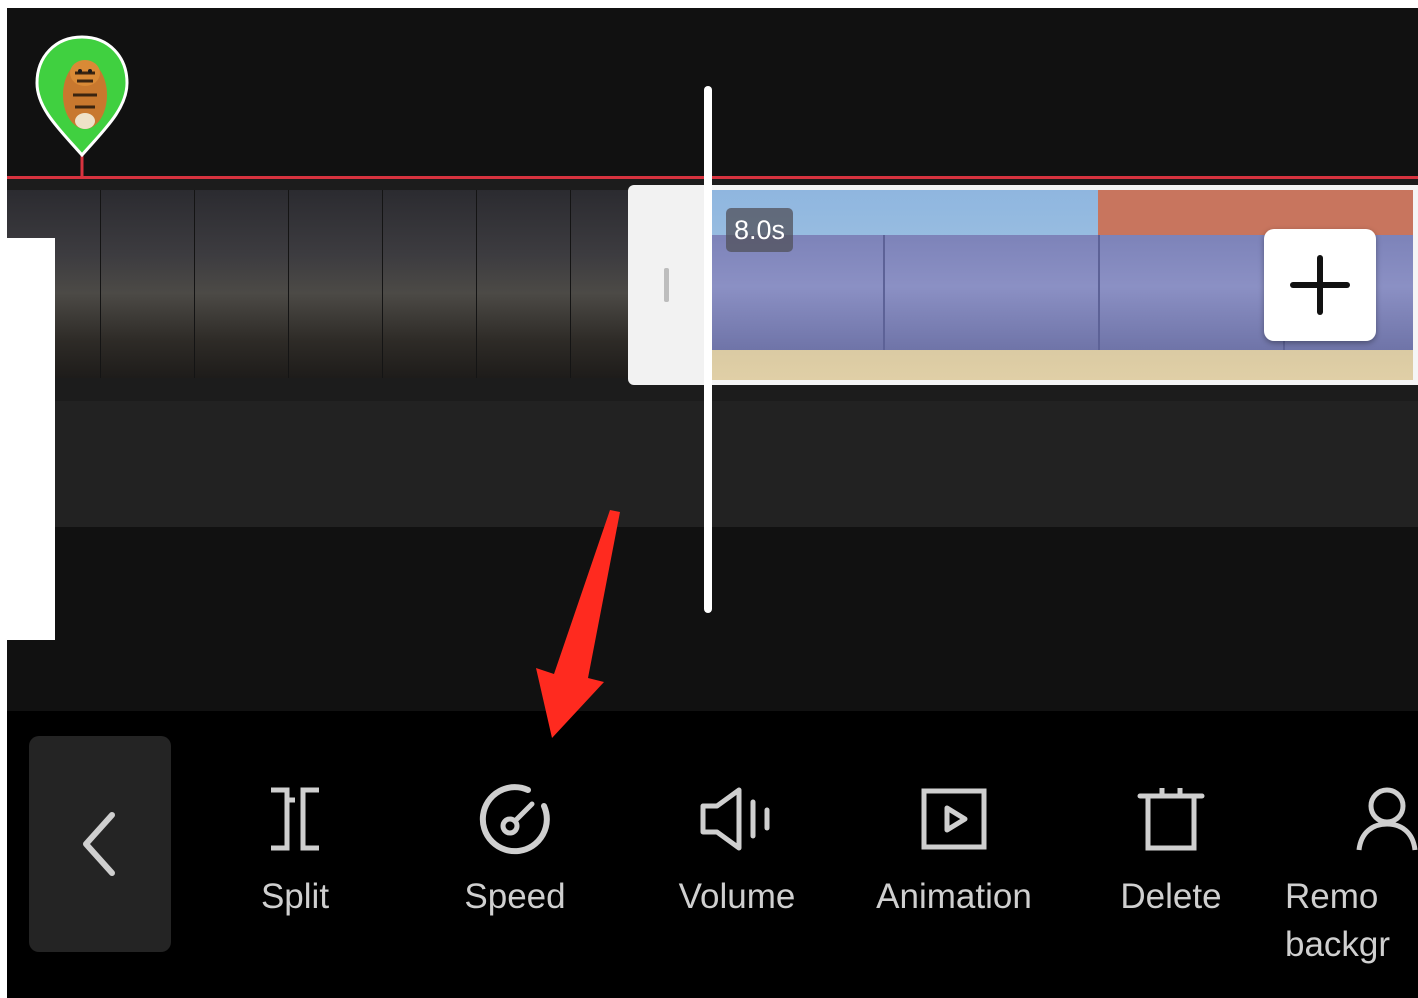  What do you see at coordinates (1387, 819) in the screenshot?
I see `remove-background-icon` at bounding box center [1387, 819].